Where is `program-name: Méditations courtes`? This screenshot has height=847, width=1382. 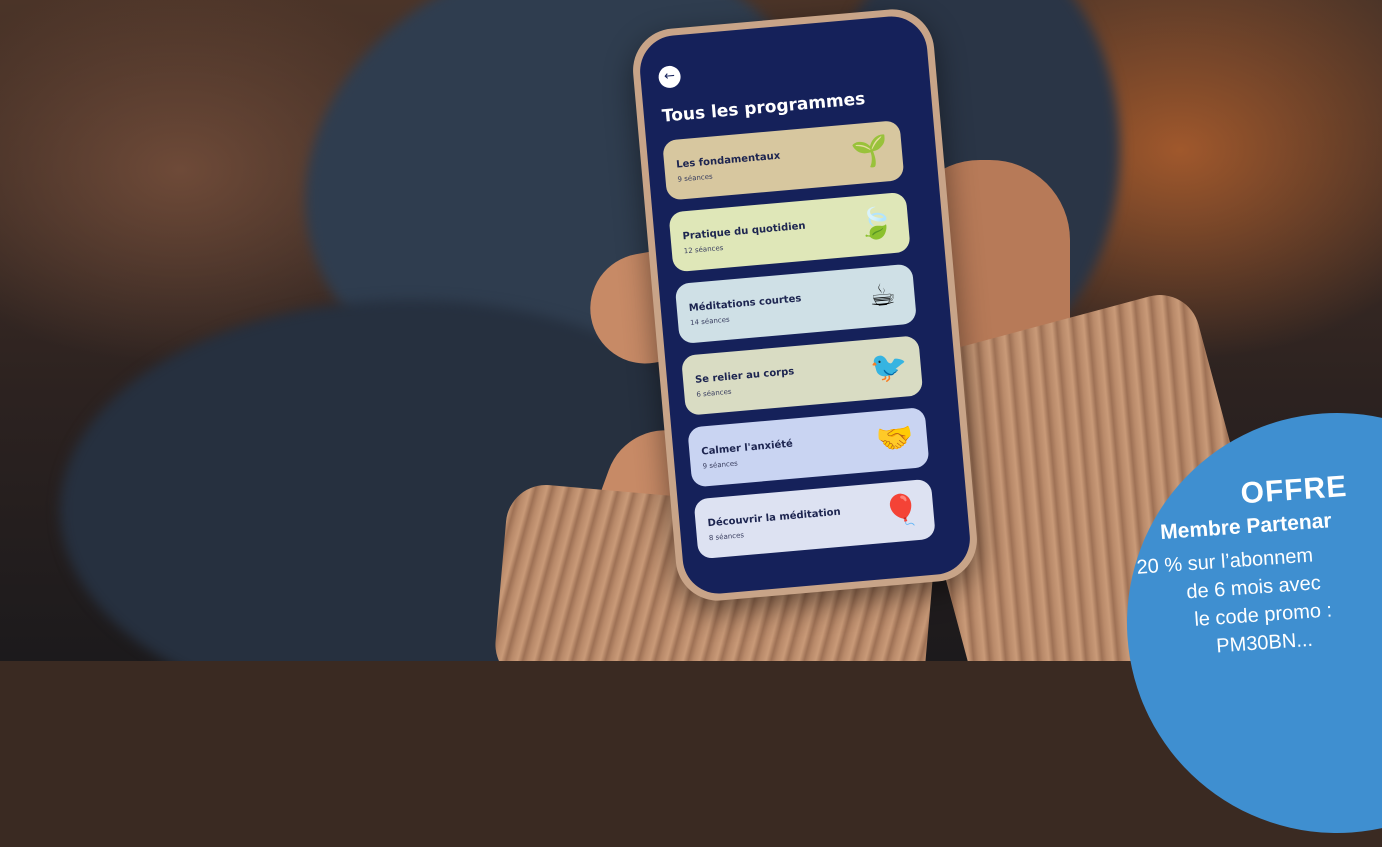 program-name: Méditations courtes is located at coordinates (745, 304).